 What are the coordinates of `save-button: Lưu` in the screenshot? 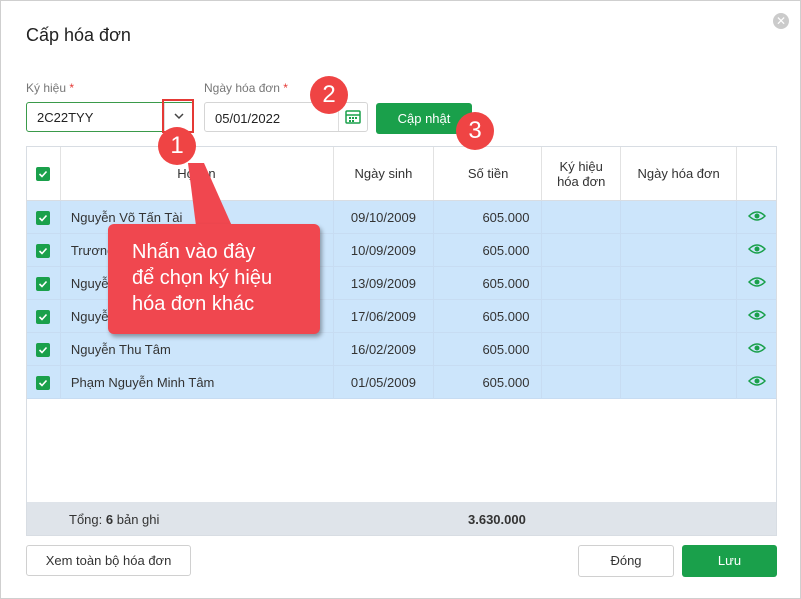 It's located at (729, 561).